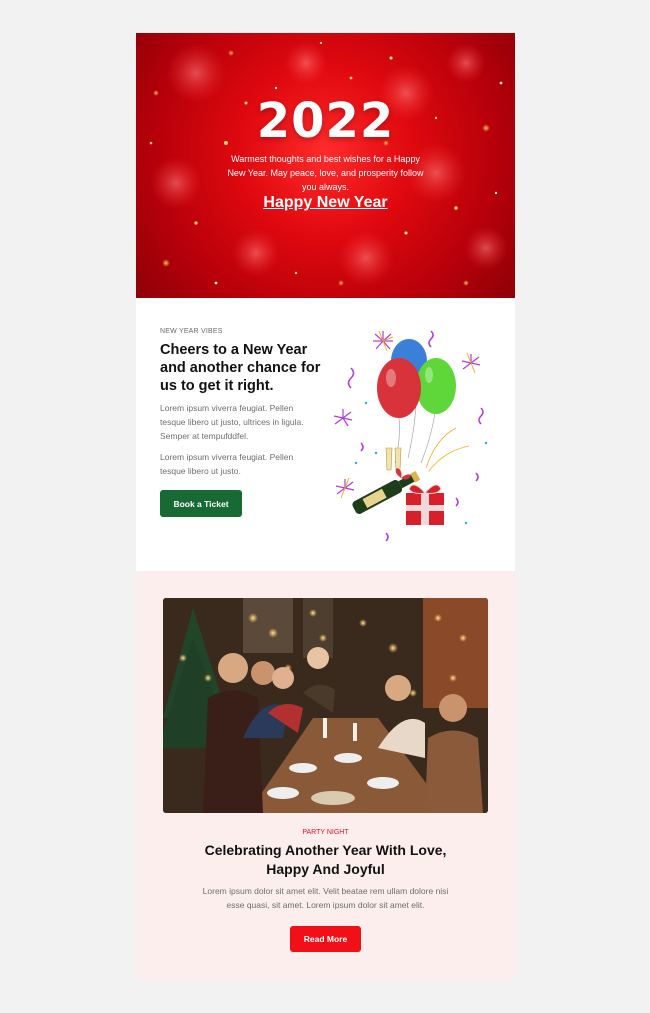 Image resolution: width=650 pixels, height=1013 pixels. I want to click on party-photo-illustration, so click(325, 705).